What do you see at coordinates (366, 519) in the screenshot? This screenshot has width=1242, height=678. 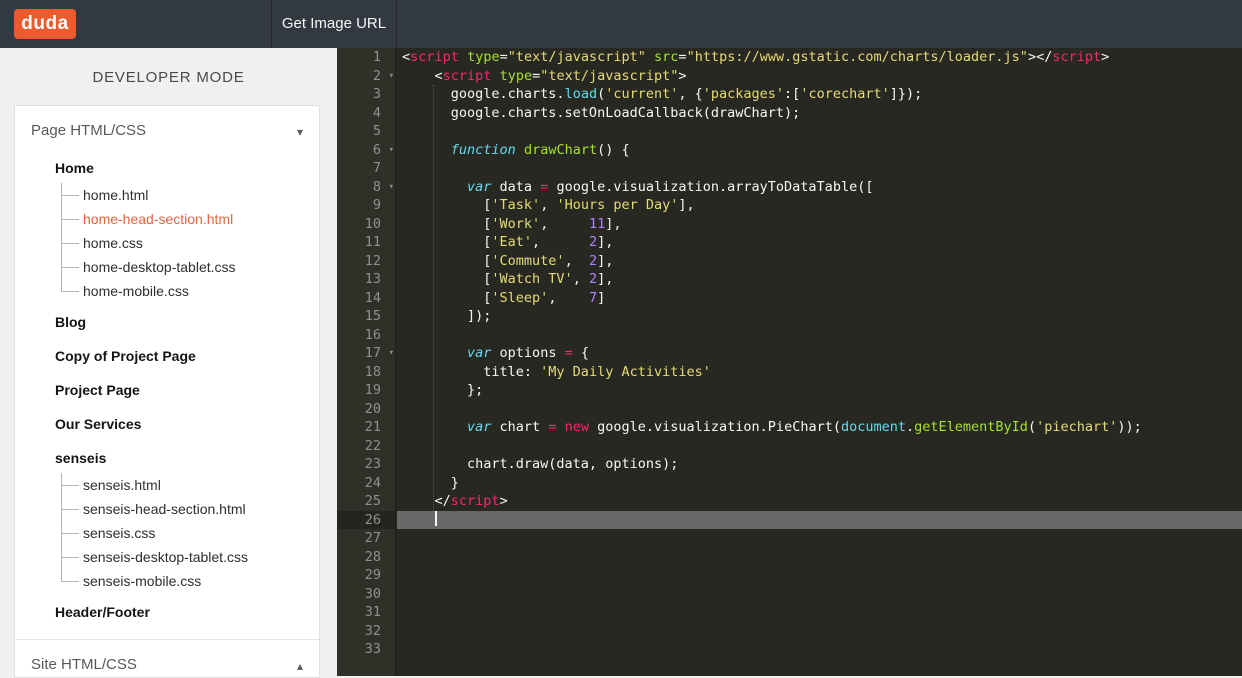 I see `gutter-line: 26` at bounding box center [366, 519].